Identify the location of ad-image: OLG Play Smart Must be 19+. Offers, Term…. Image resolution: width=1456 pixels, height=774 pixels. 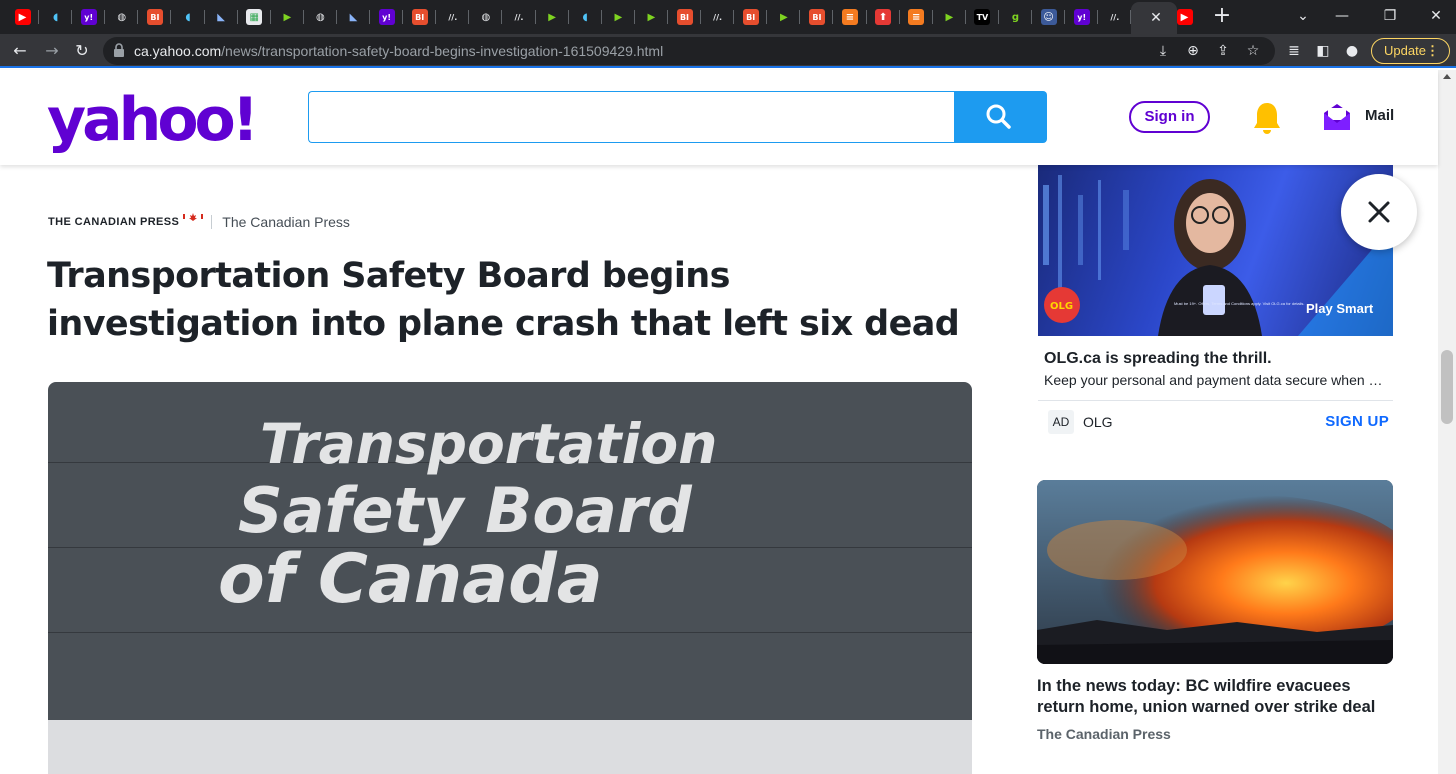
(1215, 250).